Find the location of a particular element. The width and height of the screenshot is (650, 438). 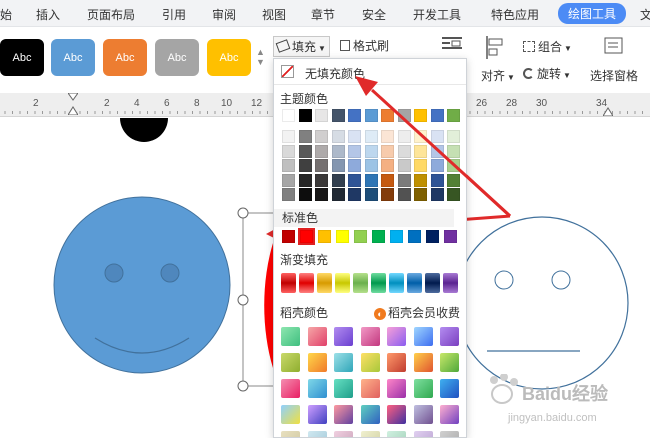

tab-special-apps: 特色应用 is located at coordinates (515, 14).